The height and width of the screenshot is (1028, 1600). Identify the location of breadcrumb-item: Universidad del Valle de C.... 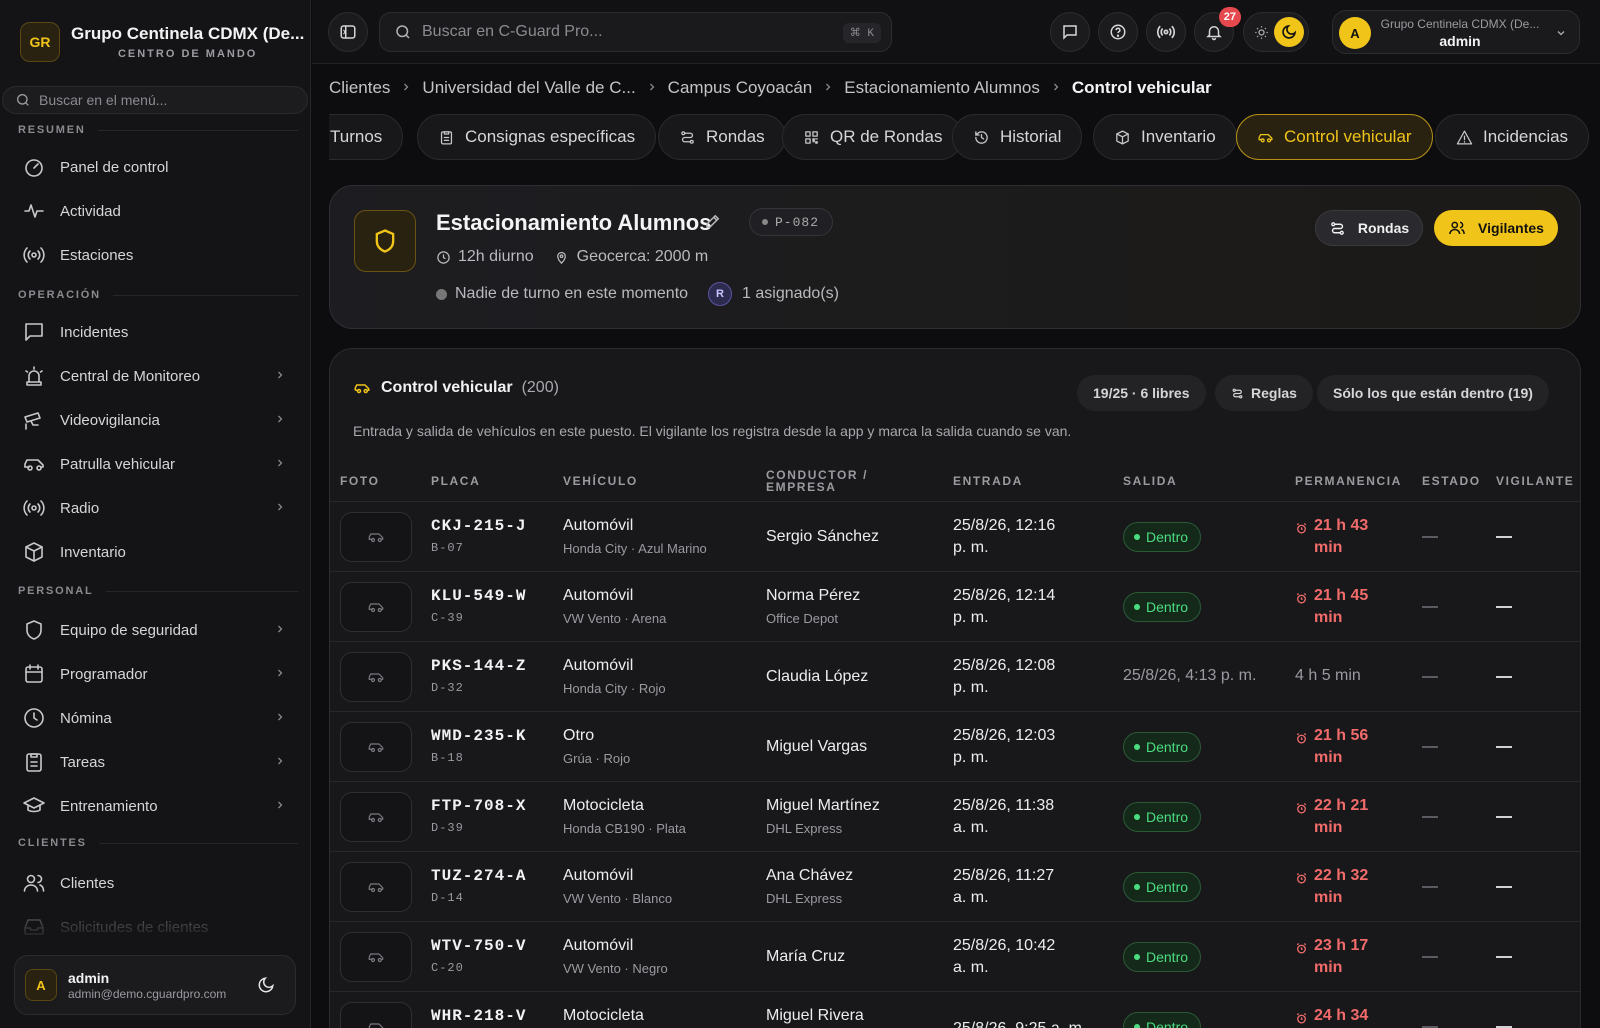
(528, 88).